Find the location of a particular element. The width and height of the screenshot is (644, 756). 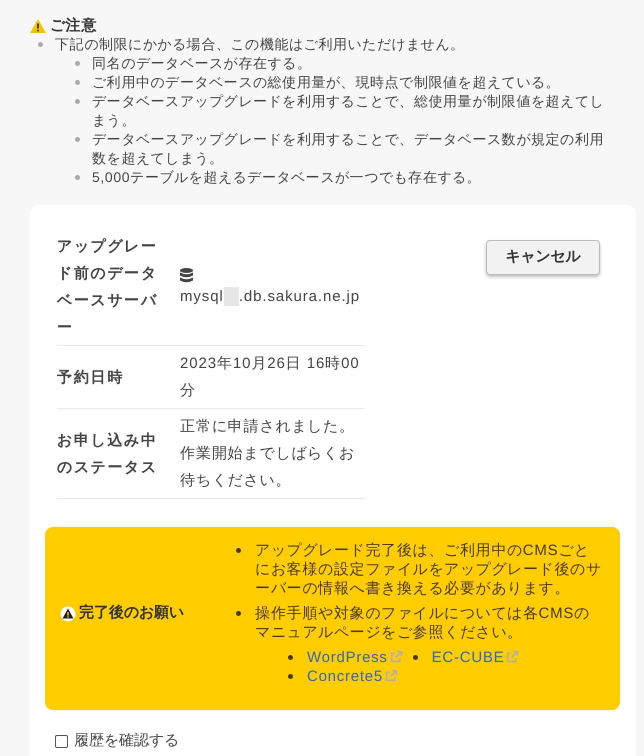

request-text: アップグレード完了後は、ご利用中のCMSごとにお客様の設定ファイルをアップグレード後のサーバーの情報へ書き換える必要があります。 is located at coordinates (428, 569).